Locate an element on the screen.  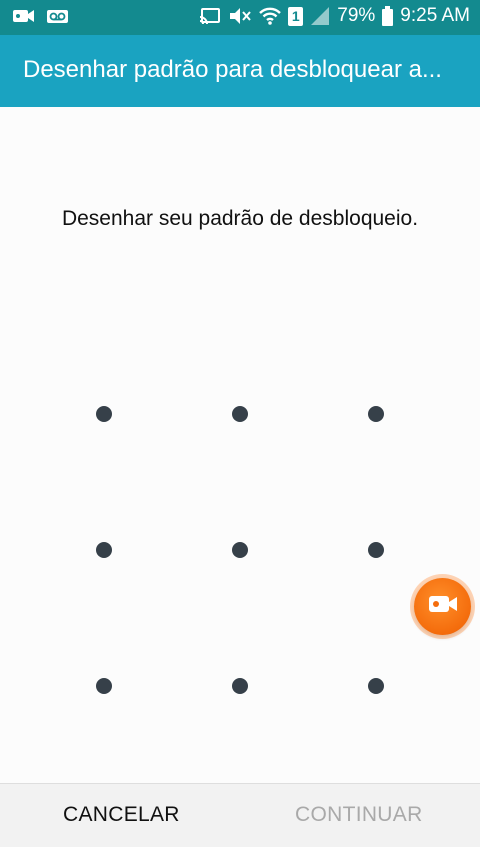
screen-recorder-button is located at coordinates (442, 606).